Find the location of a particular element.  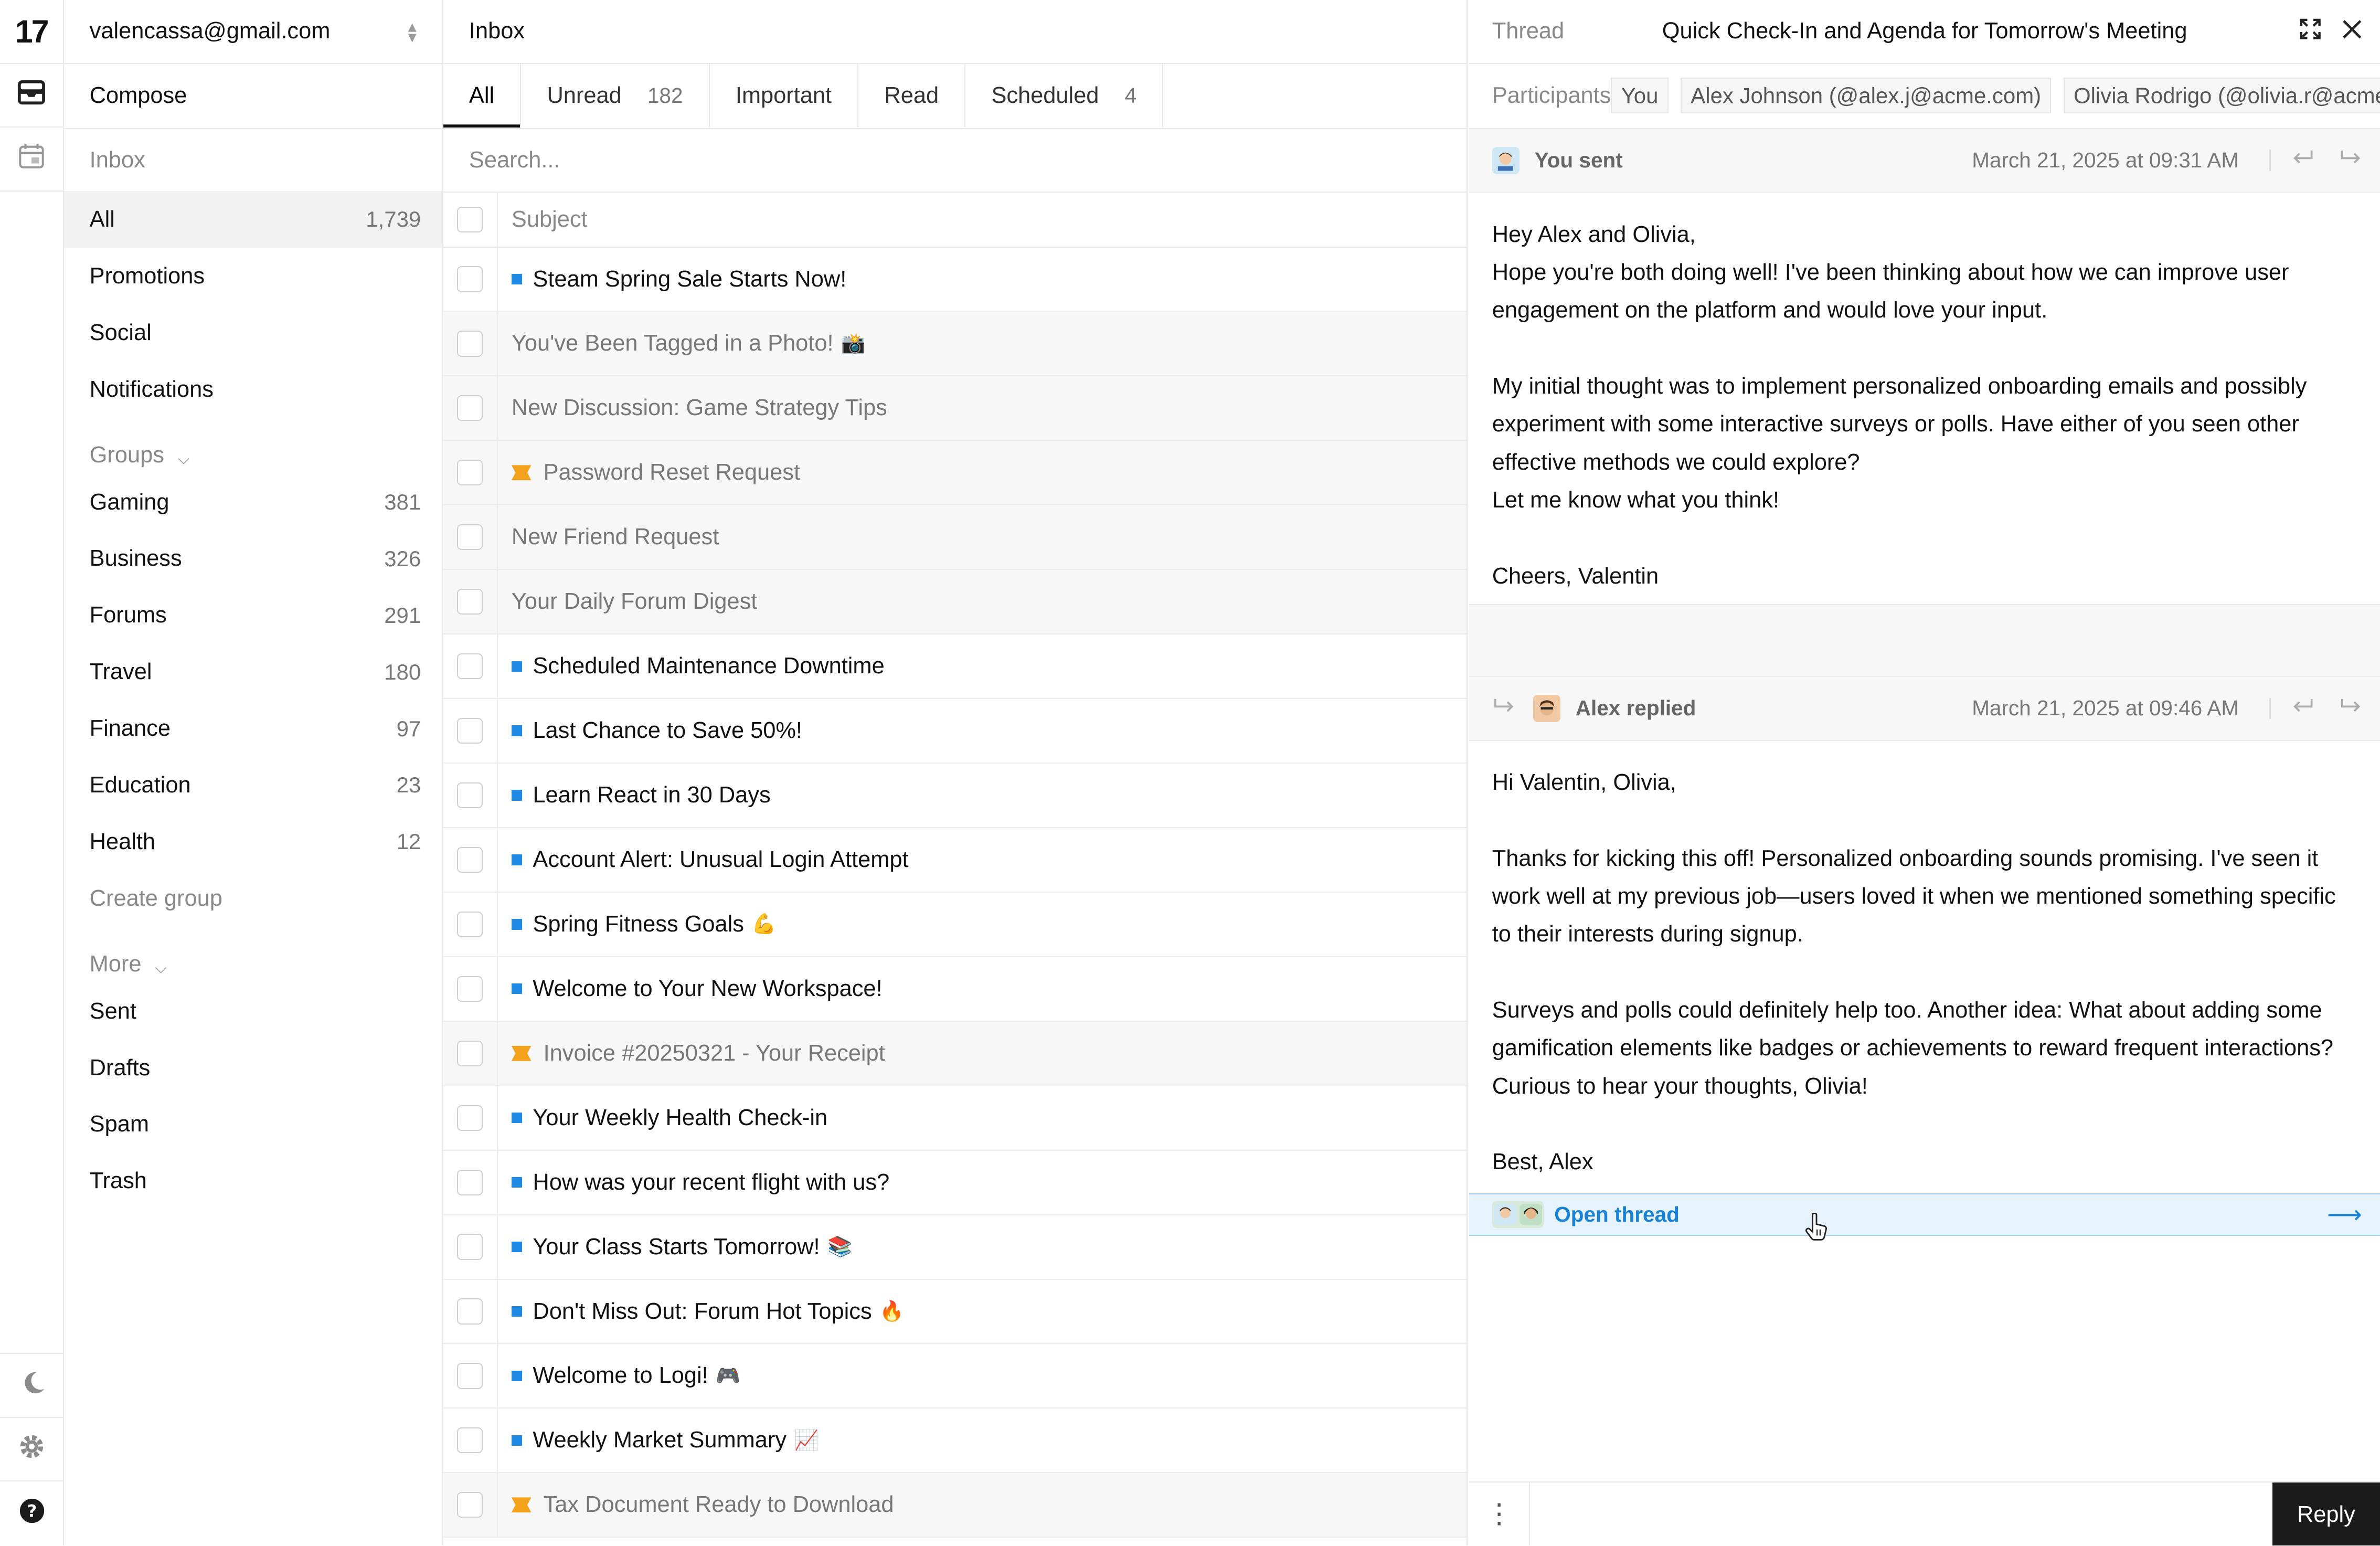

more-item-drafts: Drafts is located at coordinates (253, 1068).